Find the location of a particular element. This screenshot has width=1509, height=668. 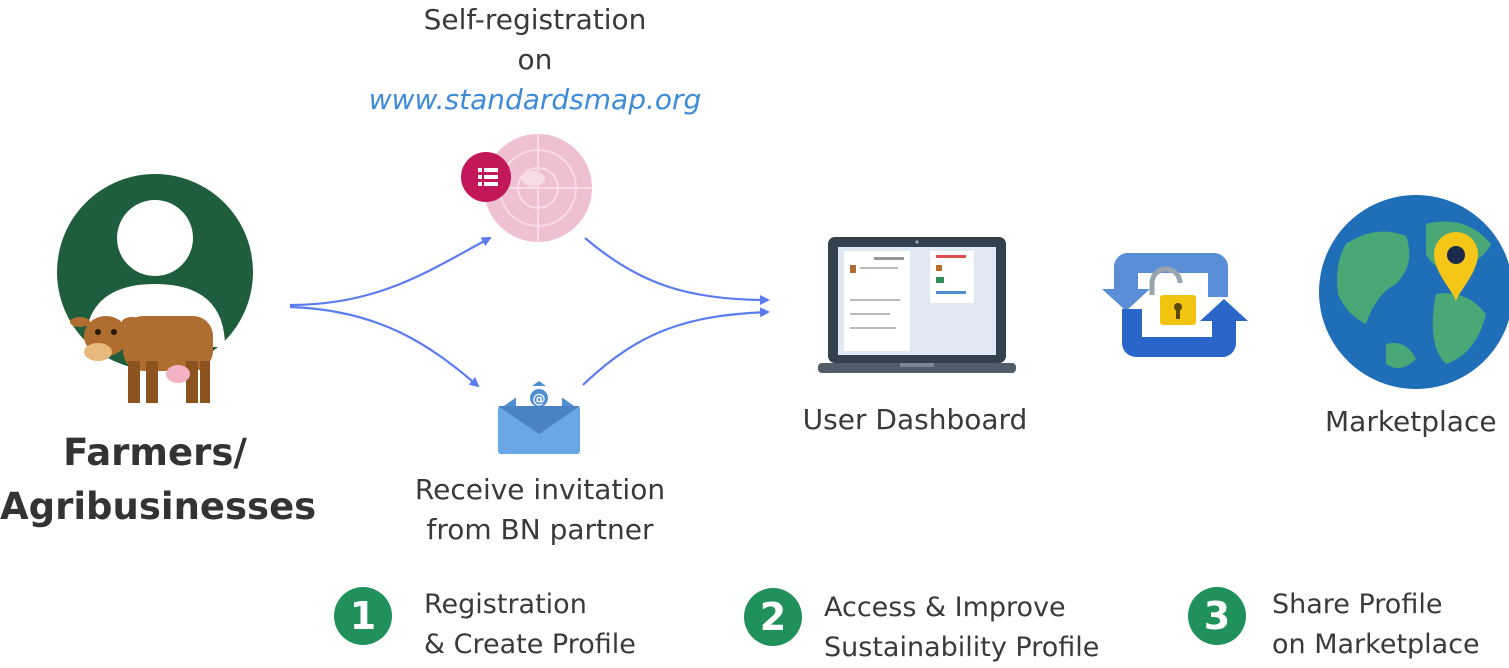

user-dashboard-label: User Dashboard is located at coordinates (915, 419).